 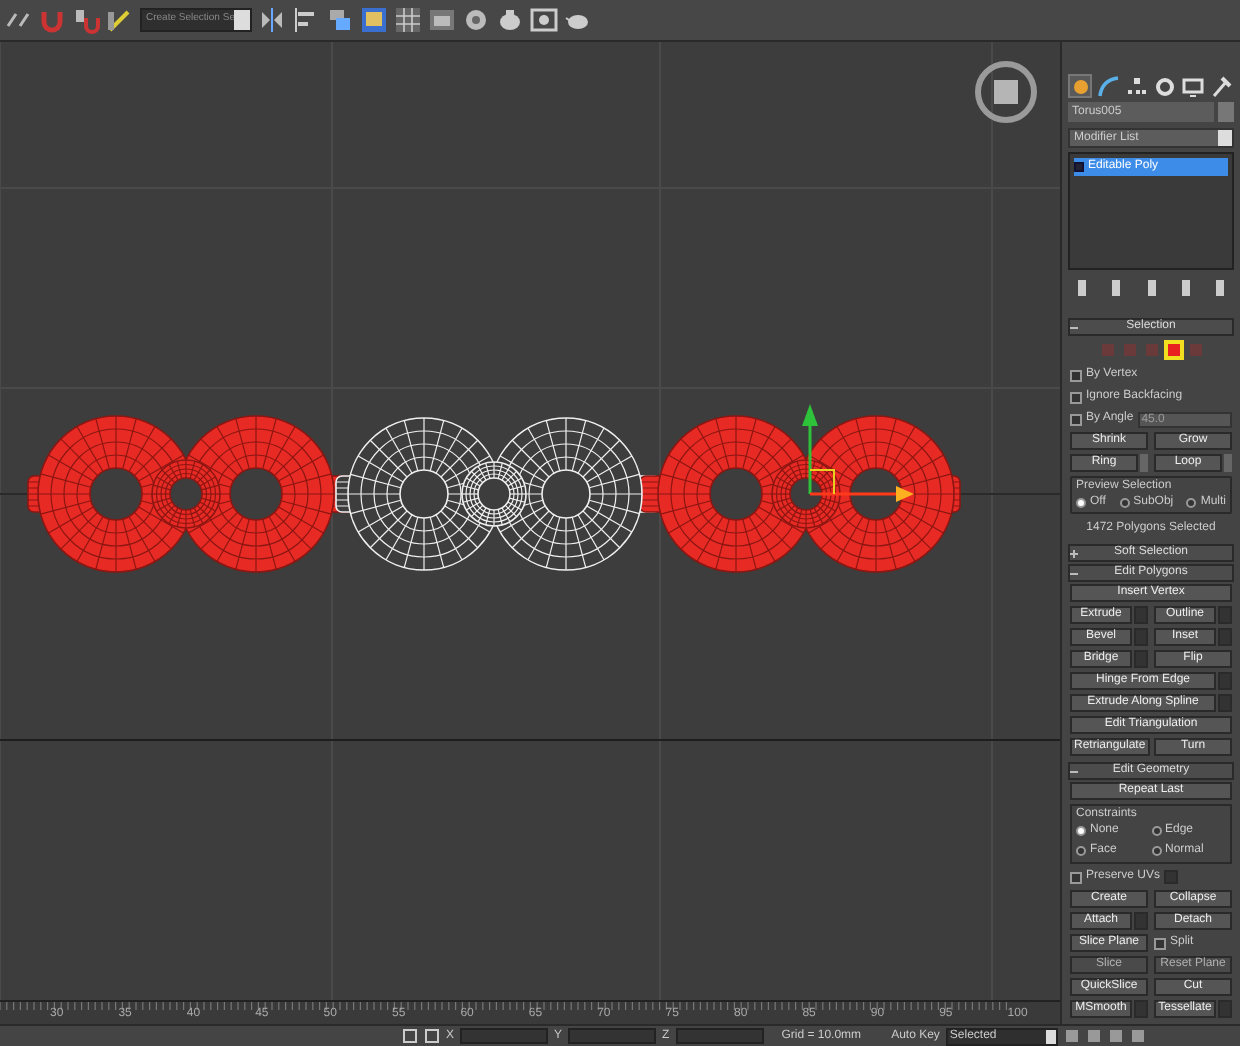 I want to click on frame-icon, so click(x=544, y=20).